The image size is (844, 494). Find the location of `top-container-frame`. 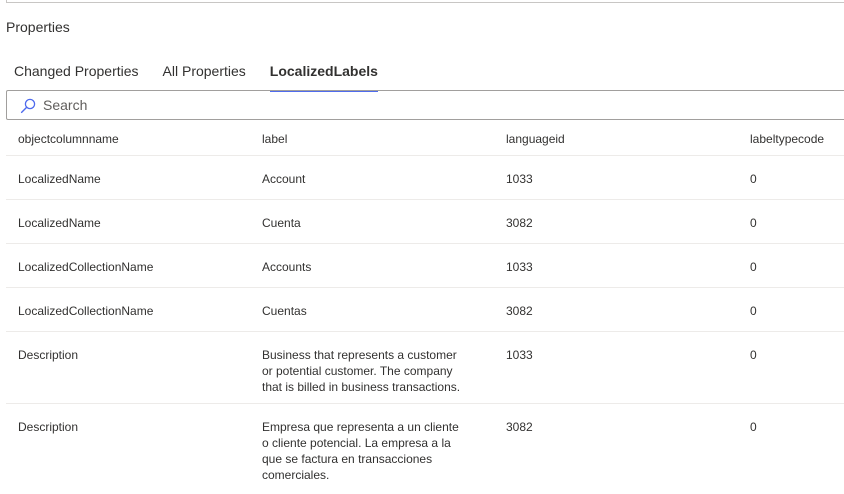

top-container-frame is located at coordinates (425, 1).